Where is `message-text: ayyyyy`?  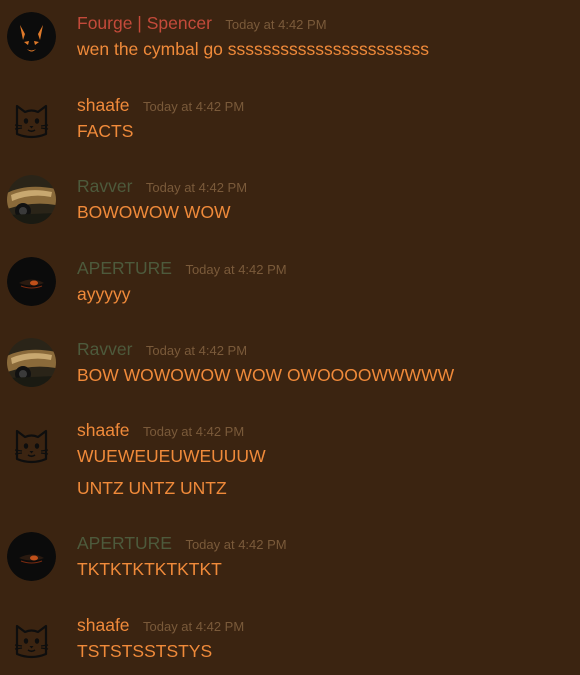
message-text: ayyyyy is located at coordinates (104, 294).